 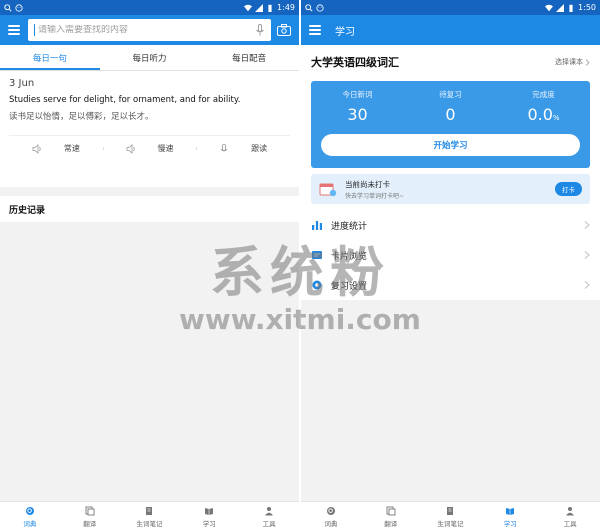 I want to click on search-appbar, so click(x=149, y=30).